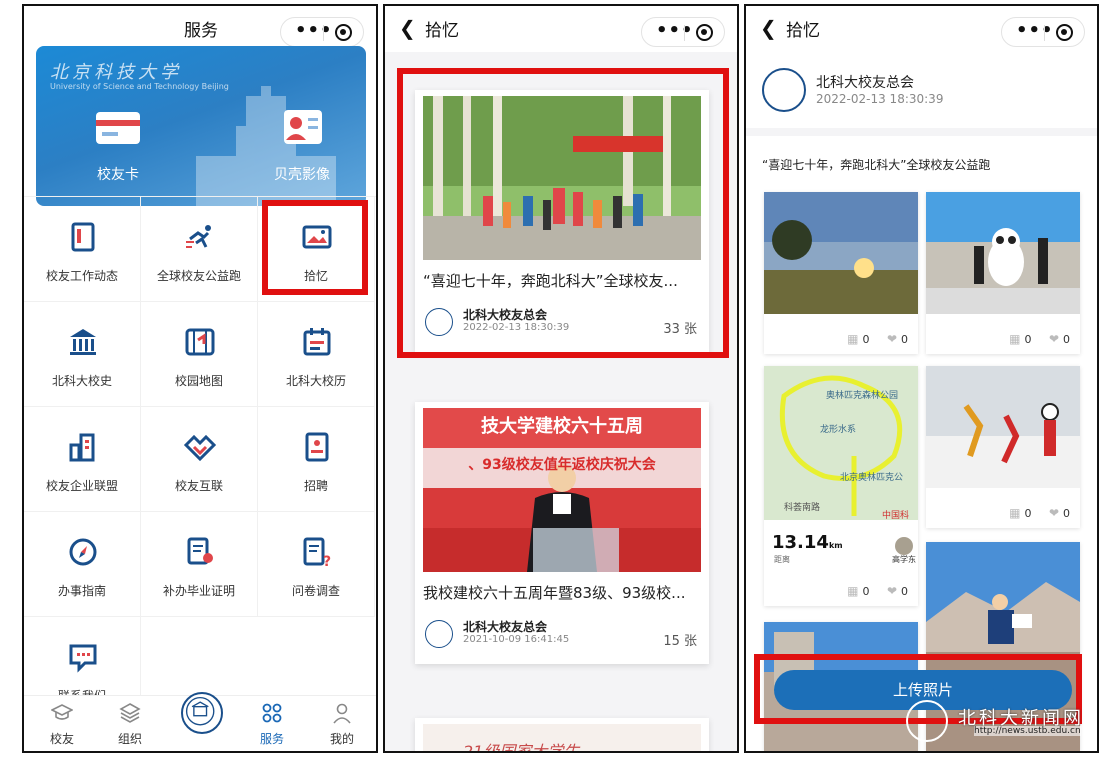 The image size is (1120, 758). Describe the element at coordinates (315, 247) in the screenshot. I see `memories-highlight-box` at that location.